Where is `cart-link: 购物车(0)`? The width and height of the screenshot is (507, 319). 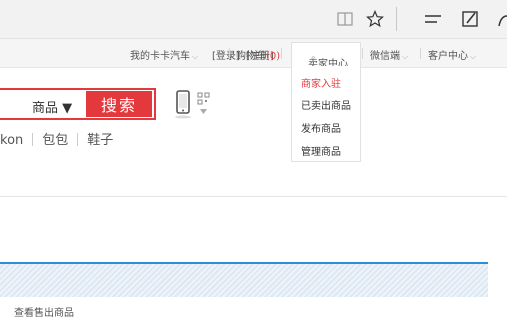 cart-link: 购物车(0) is located at coordinates (258, 54).